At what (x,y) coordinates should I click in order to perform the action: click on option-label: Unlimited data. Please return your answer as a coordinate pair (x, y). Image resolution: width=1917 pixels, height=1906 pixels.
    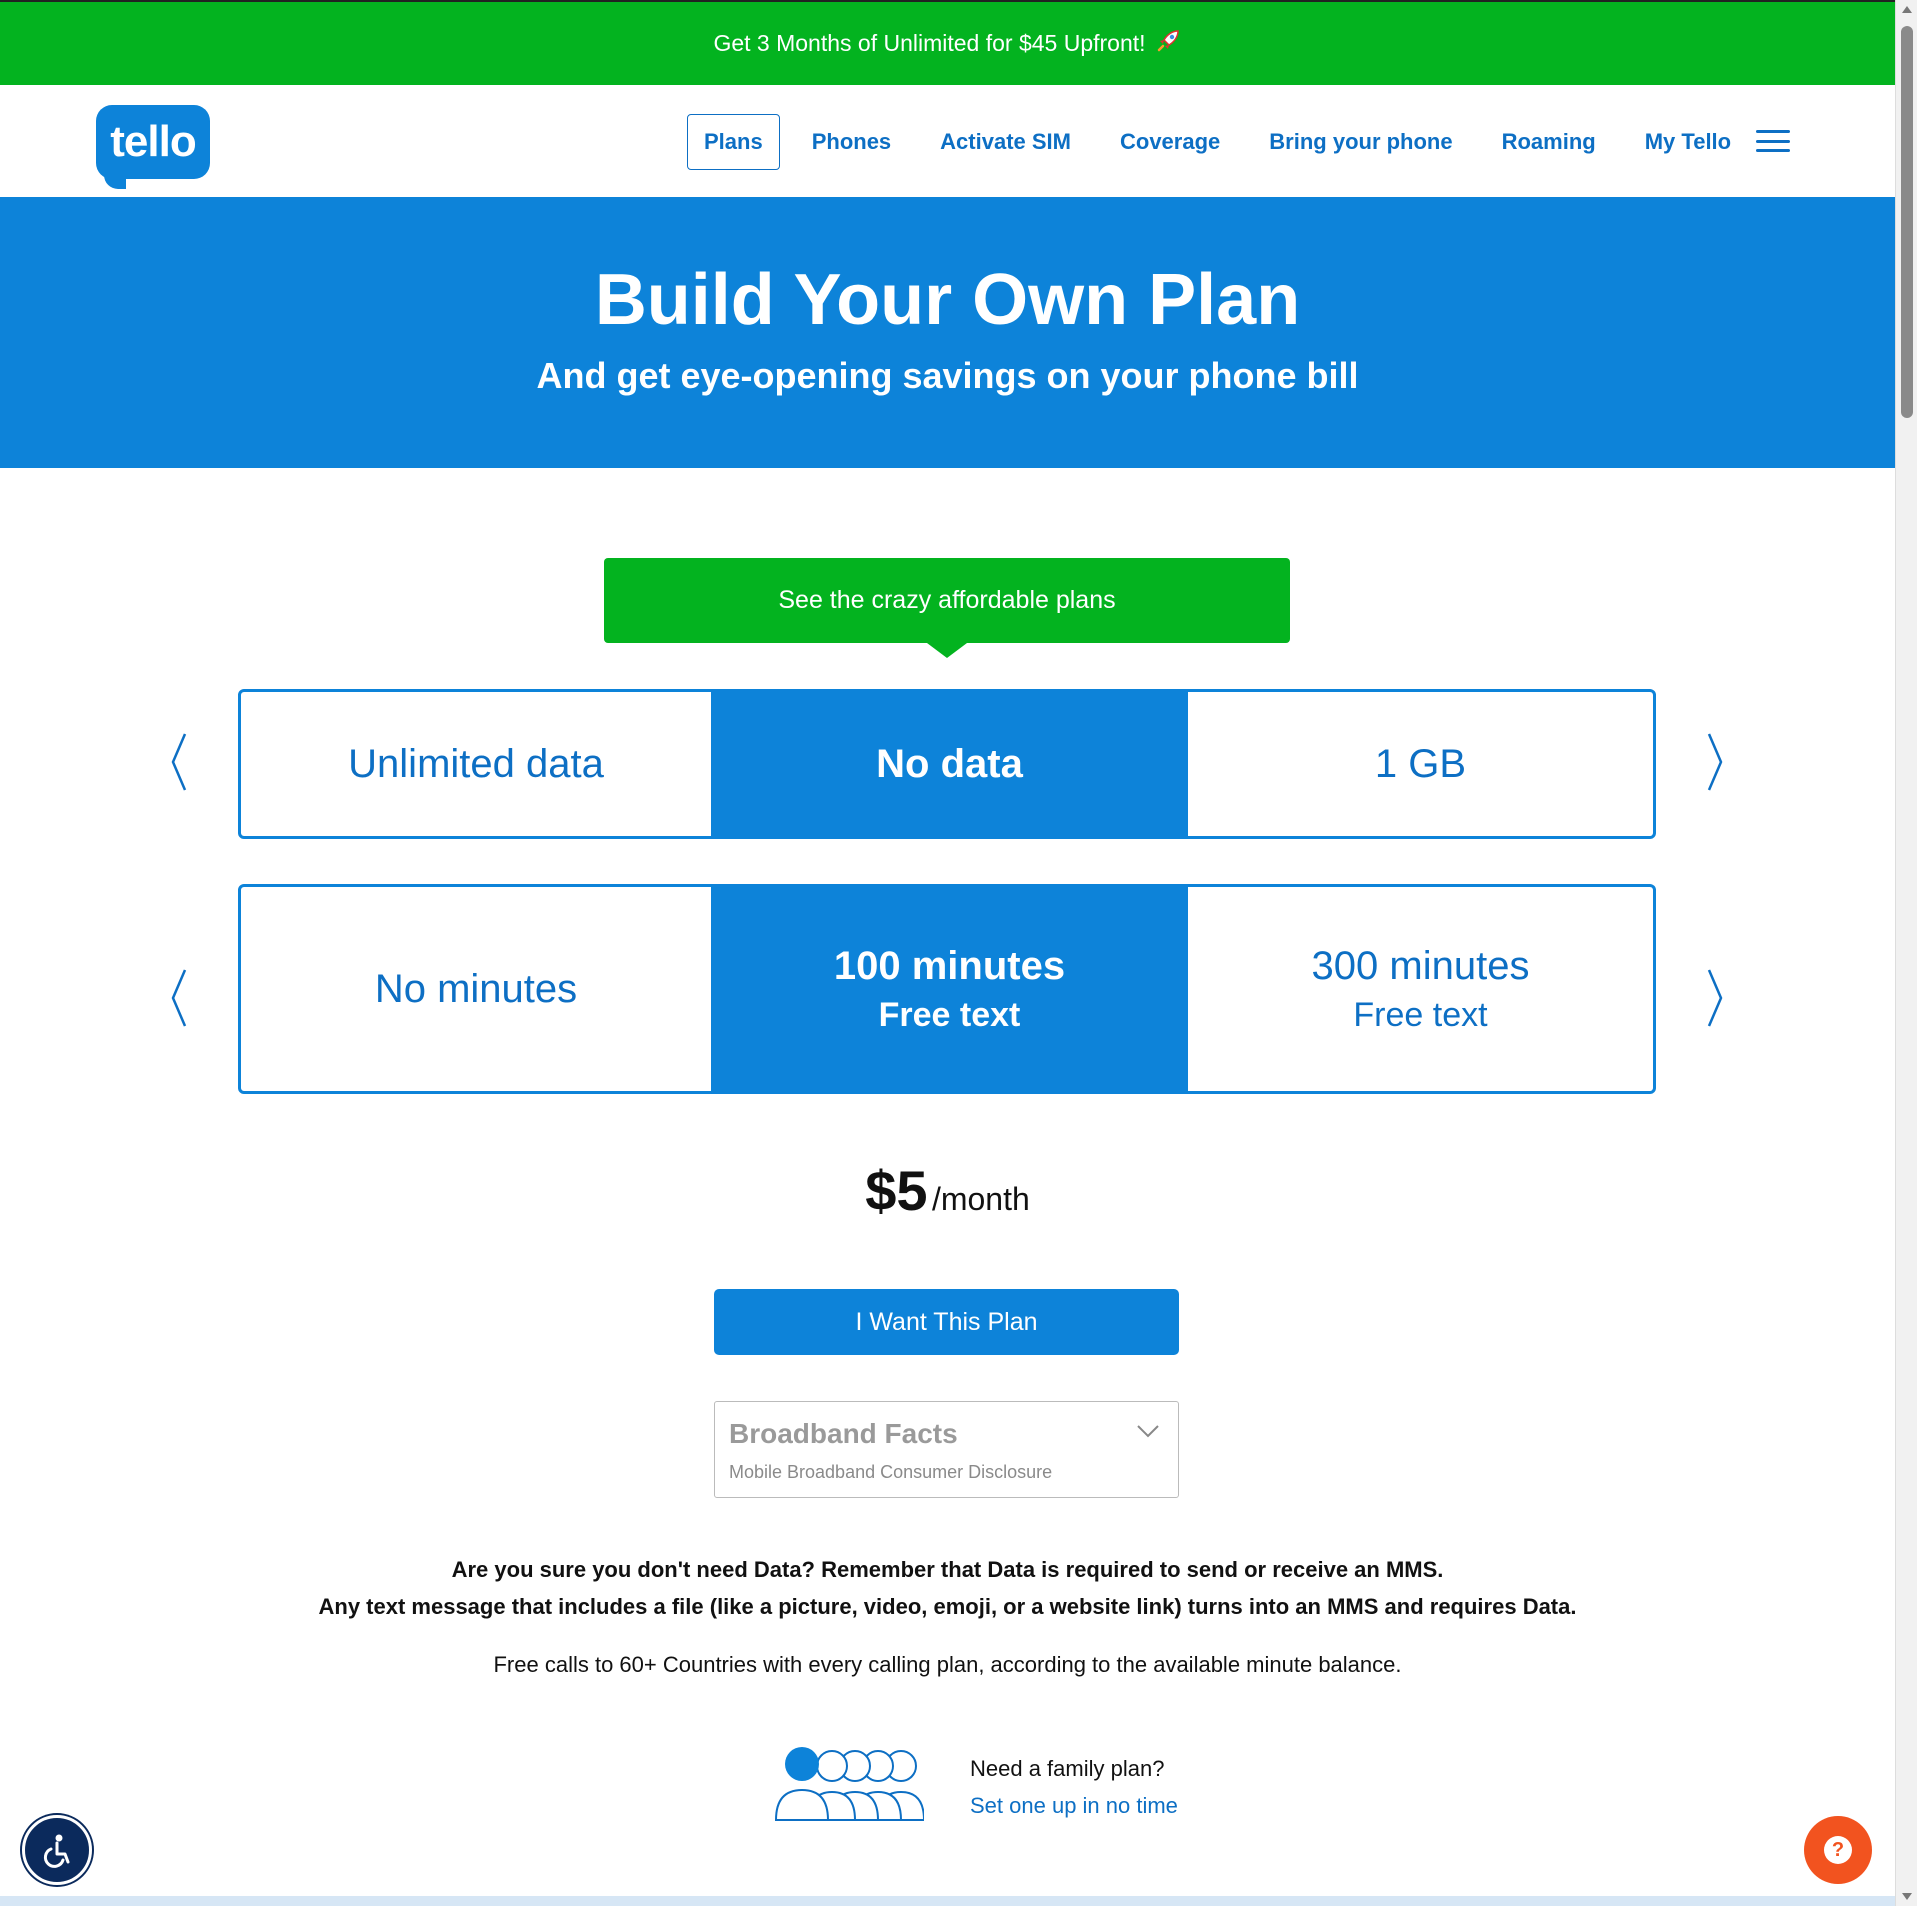
    Looking at the image, I should click on (476, 764).